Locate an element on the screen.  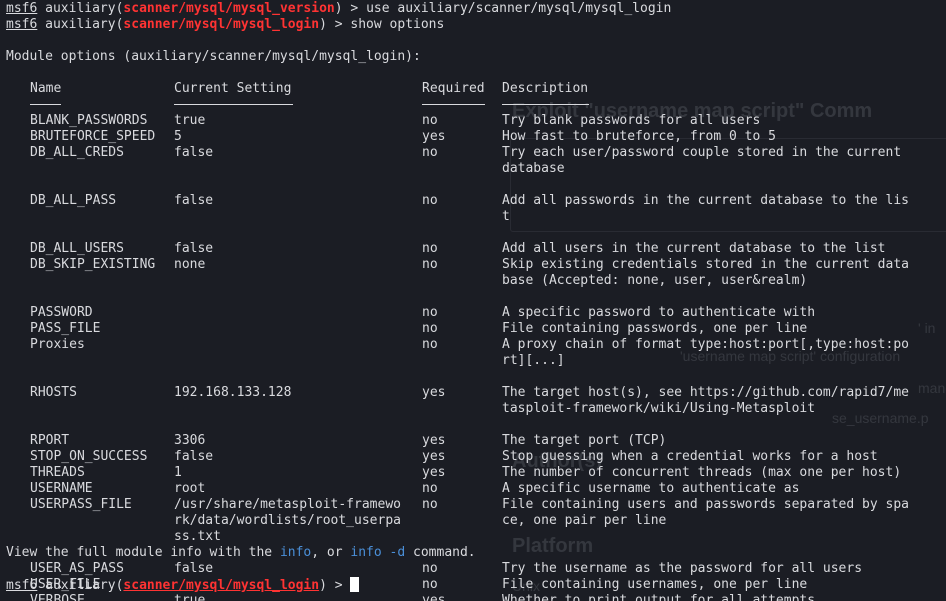
option-name: PASSWORD is located at coordinates (61, 312).